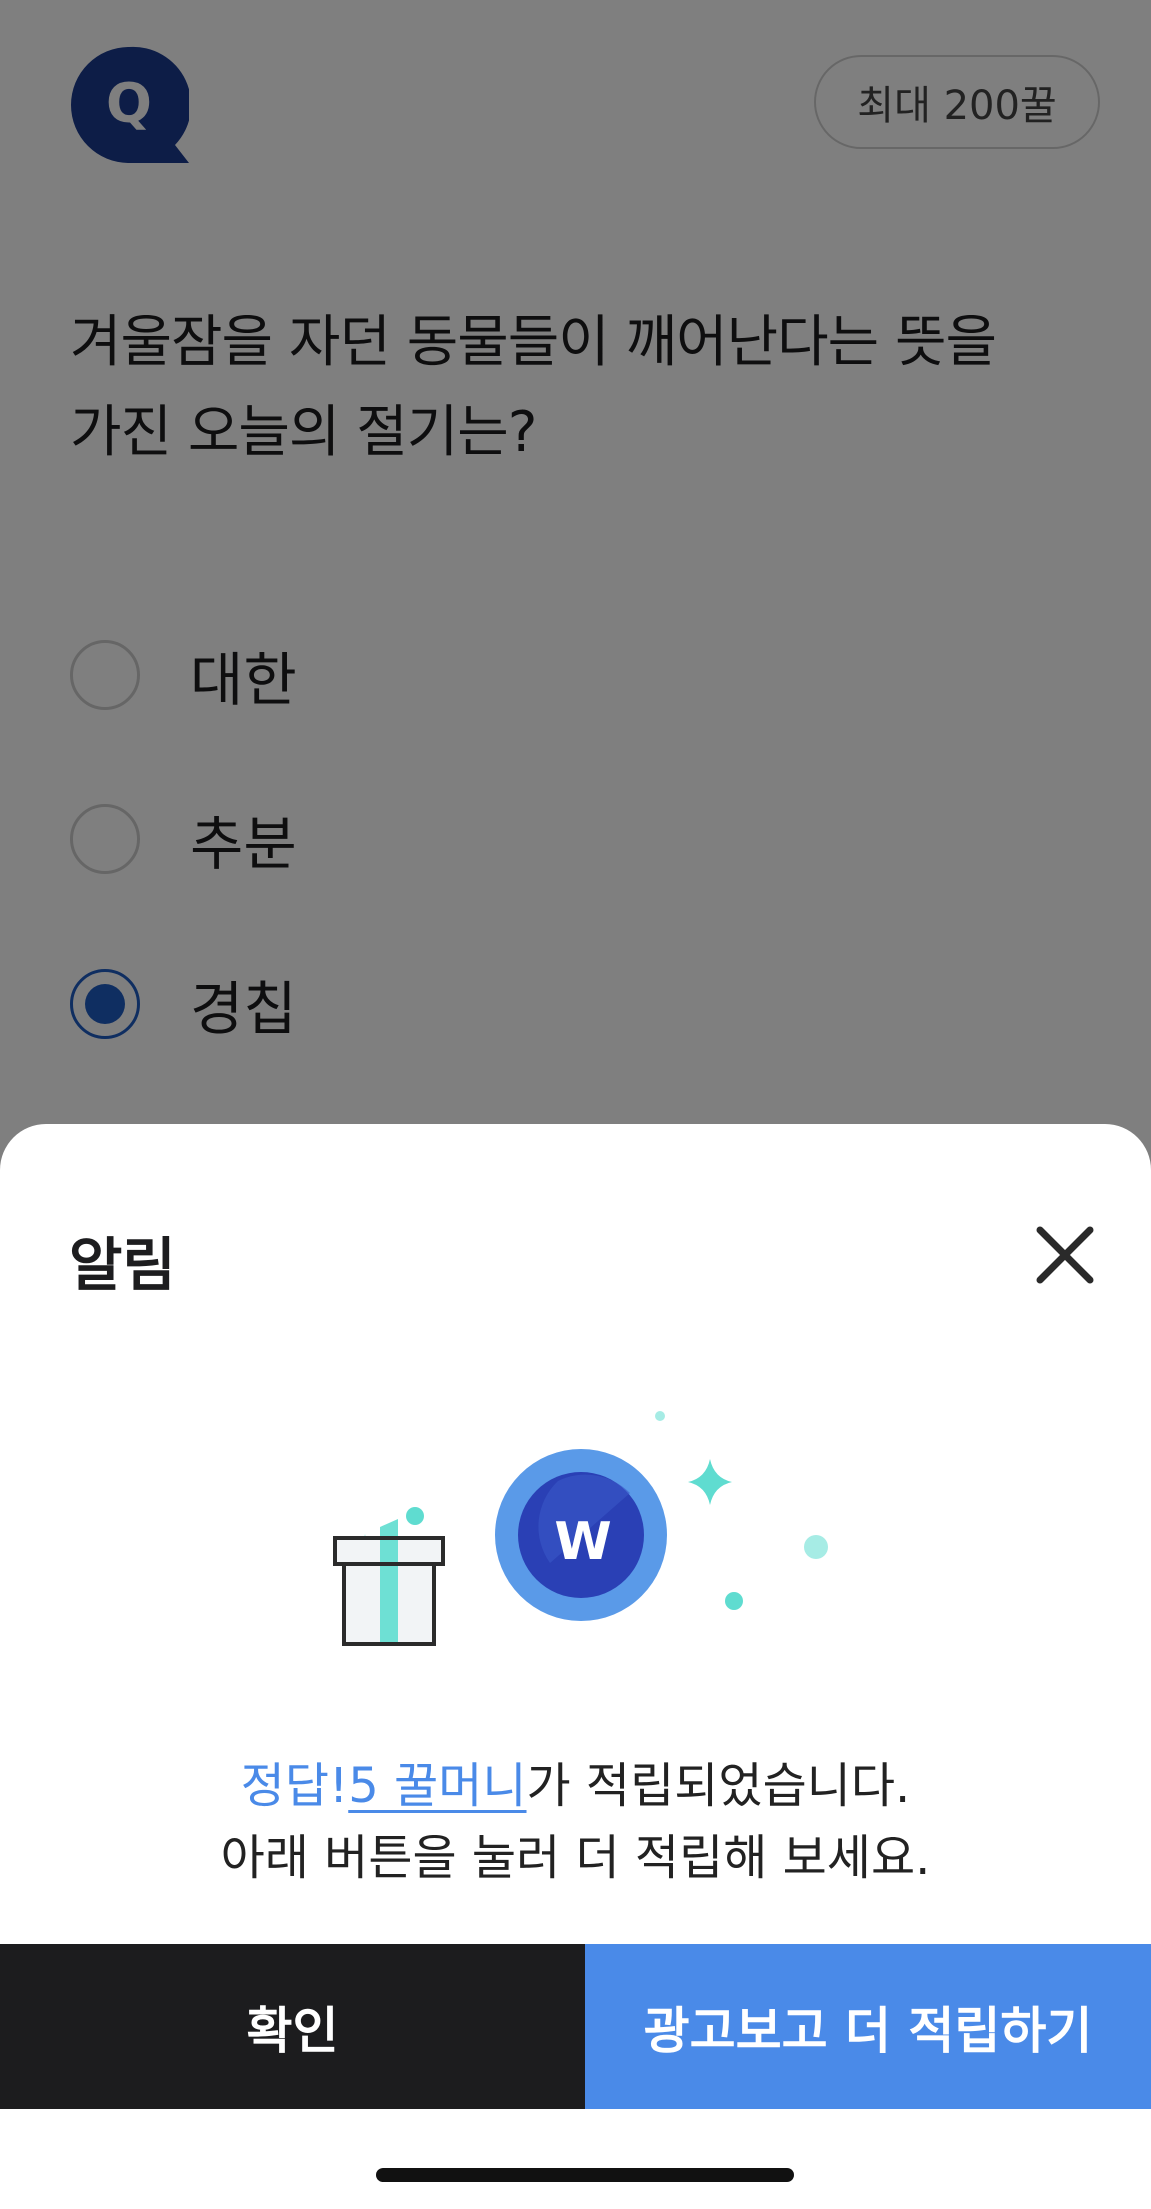 Image resolution: width=1151 pixels, height=2209 pixels. Describe the element at coordinates (582, 1542) in the screenshot. I see `coin-letter: W` at that location.